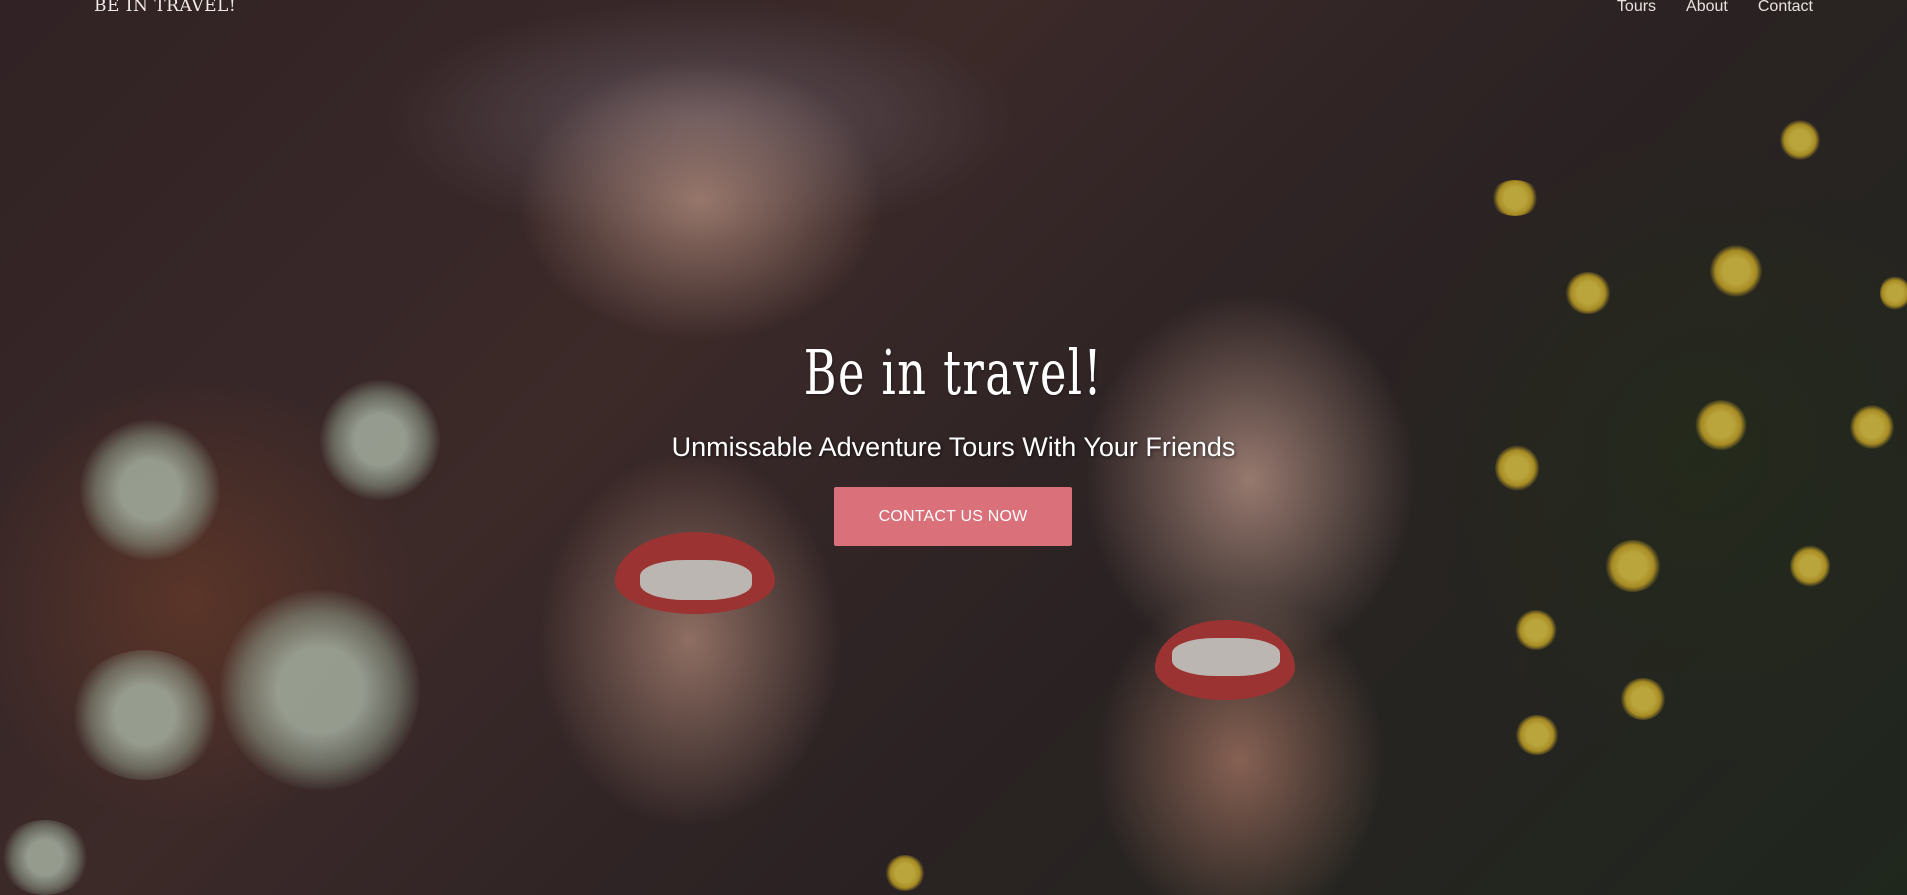 The width and height of the screenshot is (1907, 895). Describe the element at coordinates (953, 372) in the screenshot. I see `hero-title: Be in travel!` at that location.